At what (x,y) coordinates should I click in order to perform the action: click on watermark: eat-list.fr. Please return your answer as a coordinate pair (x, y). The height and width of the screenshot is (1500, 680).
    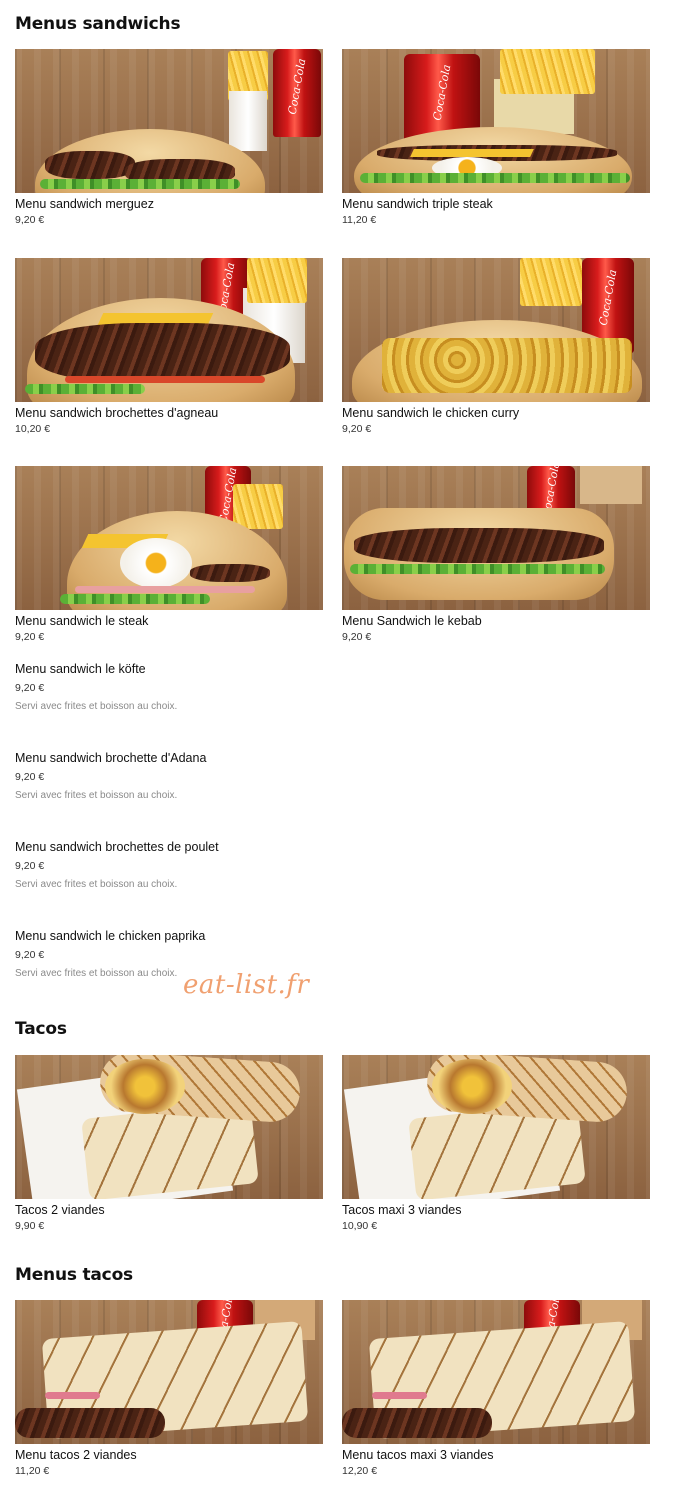
    Looking at the image, I should click on (246, 985).